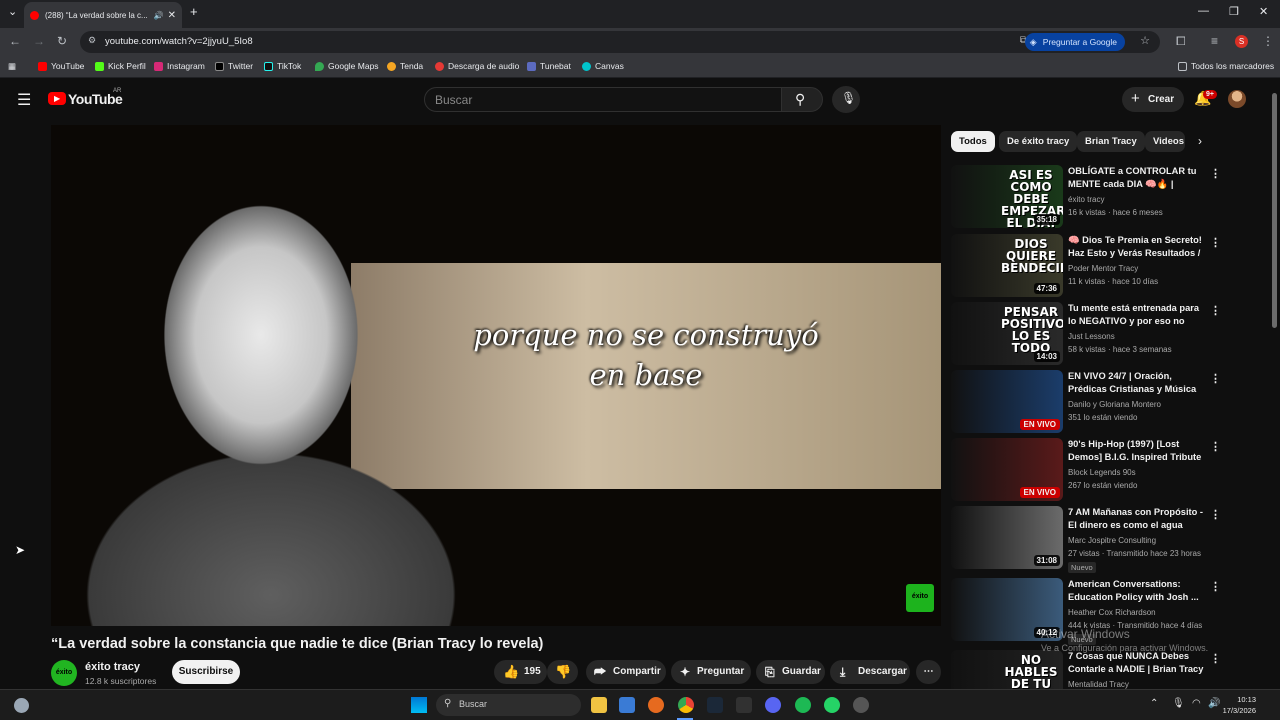  I want to click on bookmark-kick: Kick Perfil, so click(120, 66).